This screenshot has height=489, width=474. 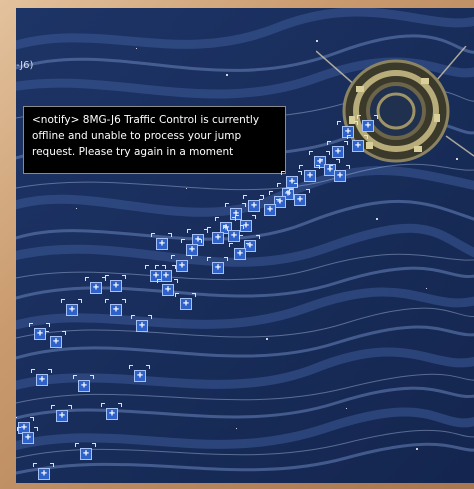 I want to click on space-station-icon, so click(x=395, y=116).